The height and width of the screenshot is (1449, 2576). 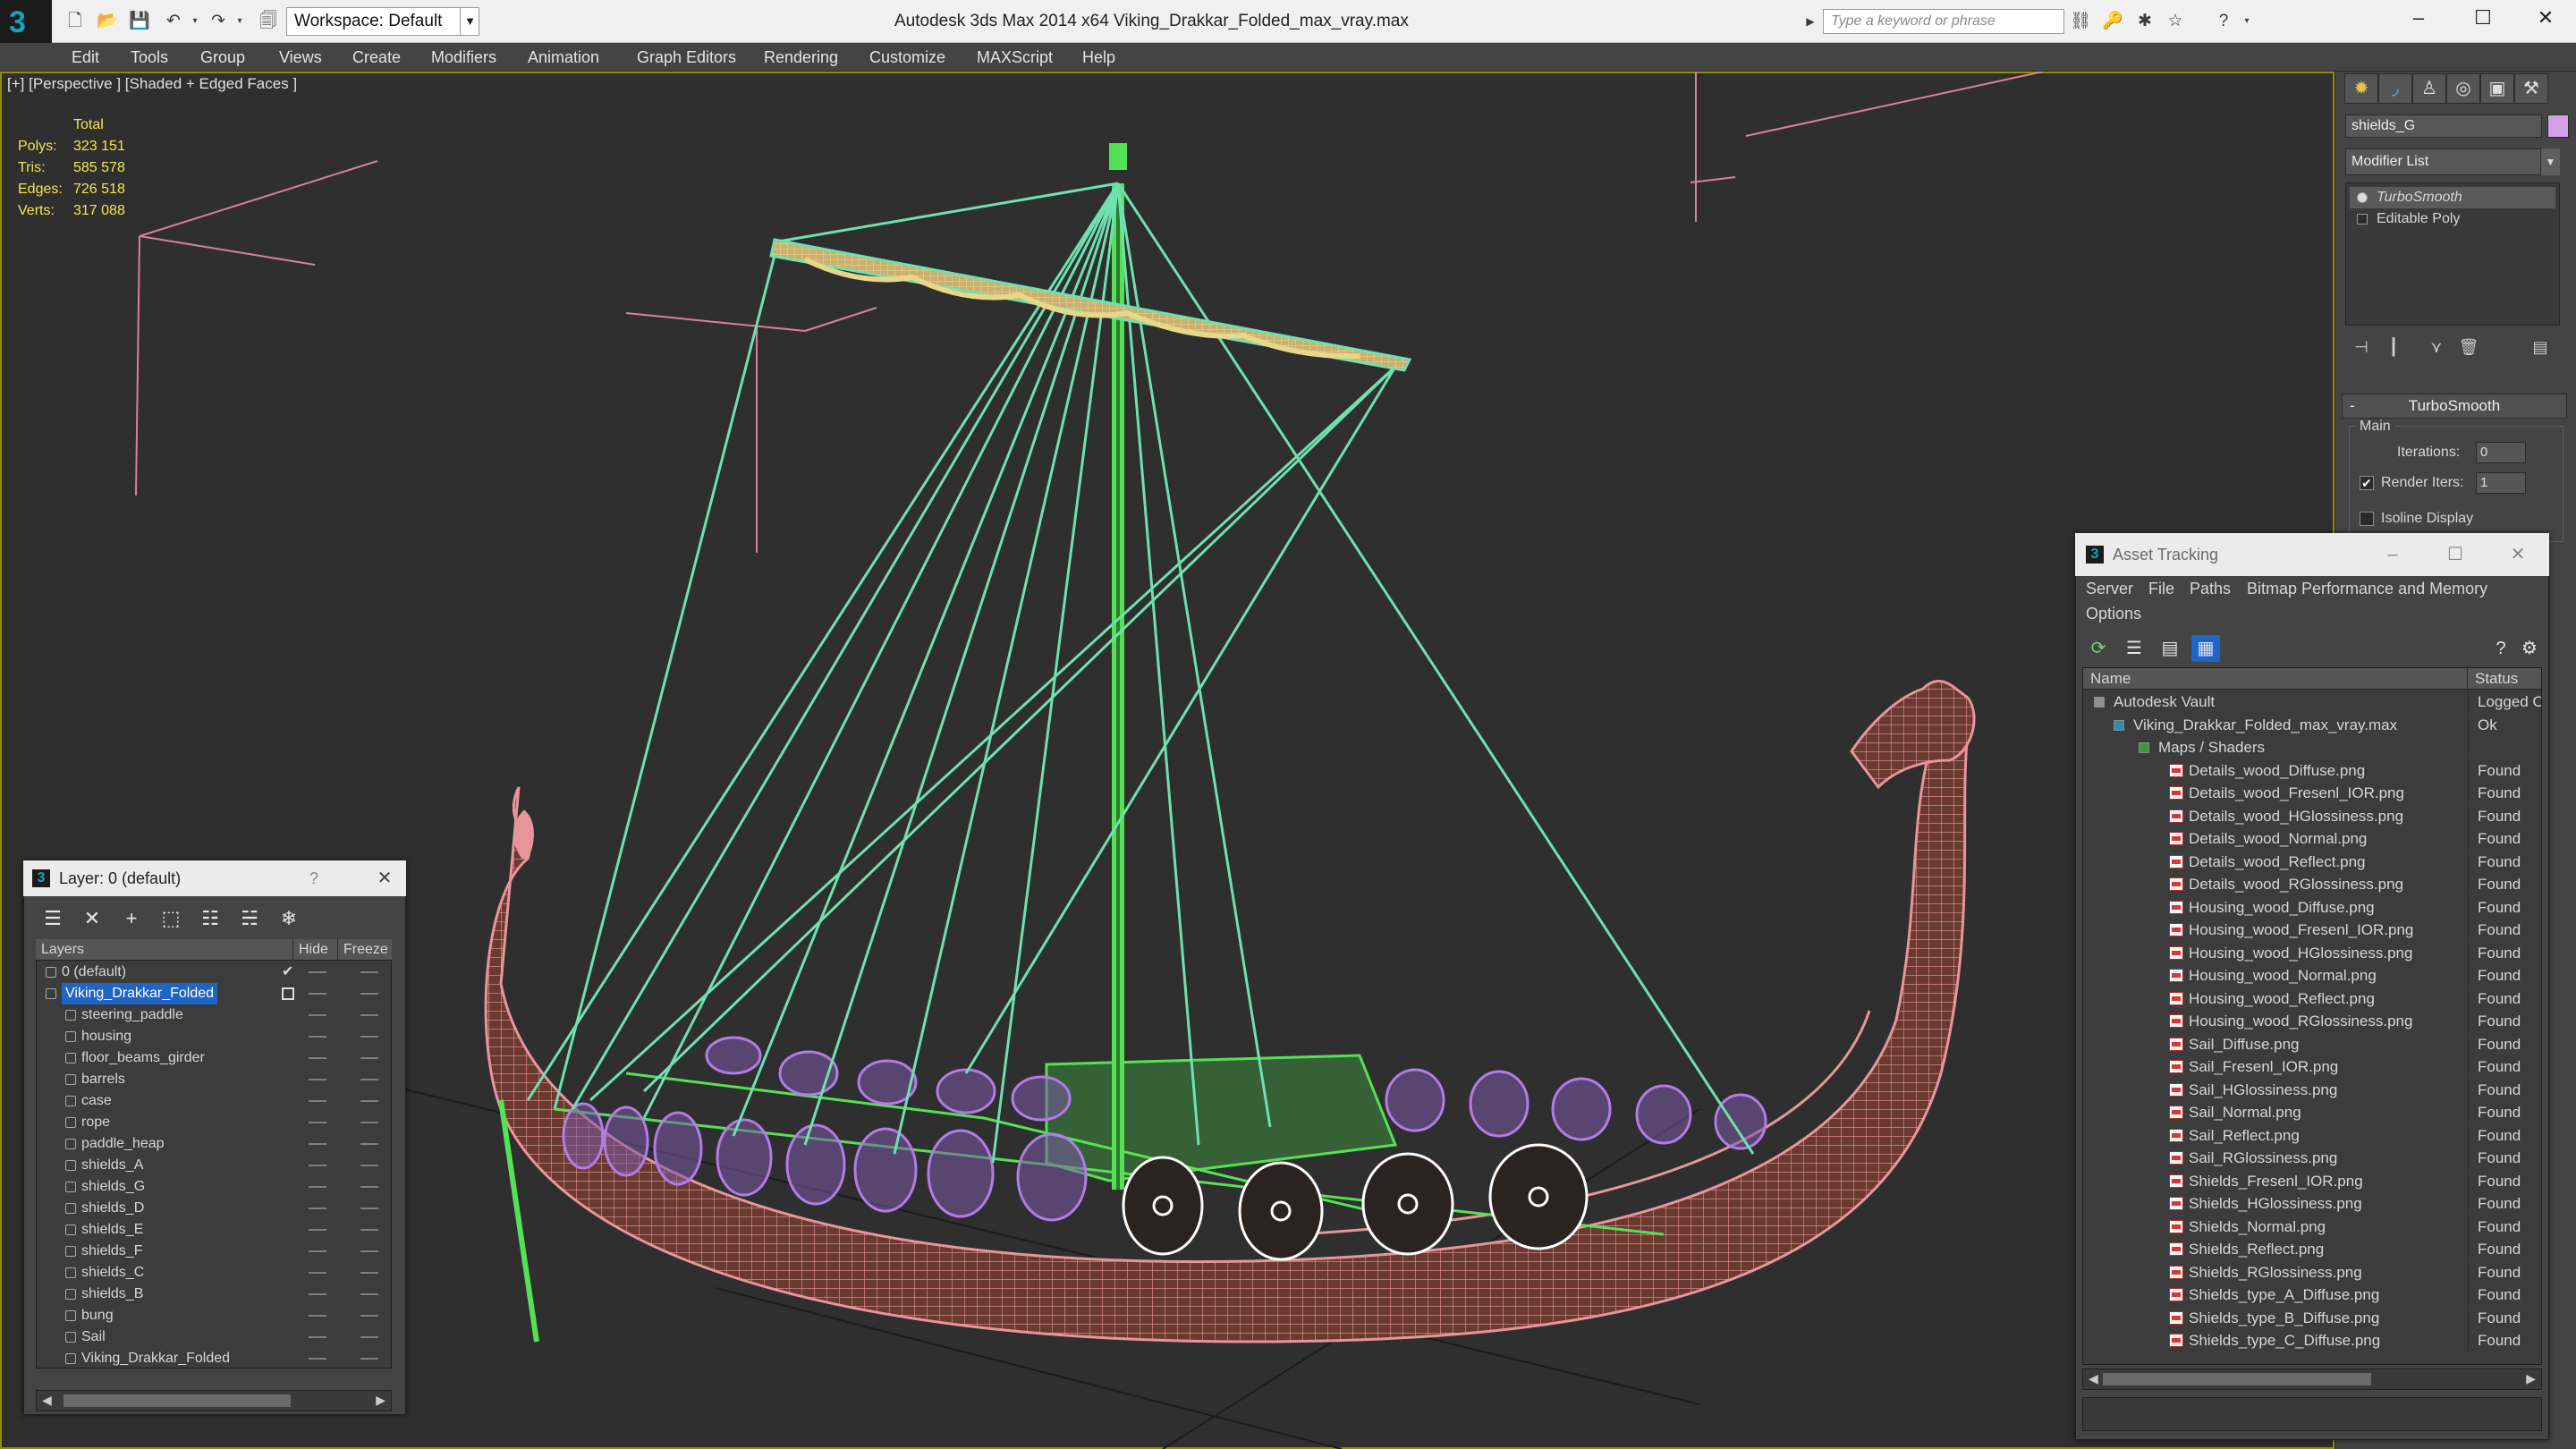 I want to click on search-expand-icon: ▶, so click(x=1810, y=21).